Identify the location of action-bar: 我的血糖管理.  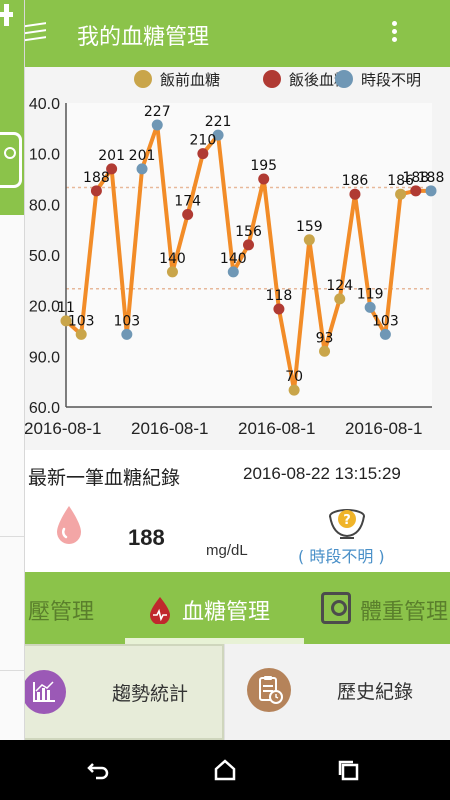
(225, 33).